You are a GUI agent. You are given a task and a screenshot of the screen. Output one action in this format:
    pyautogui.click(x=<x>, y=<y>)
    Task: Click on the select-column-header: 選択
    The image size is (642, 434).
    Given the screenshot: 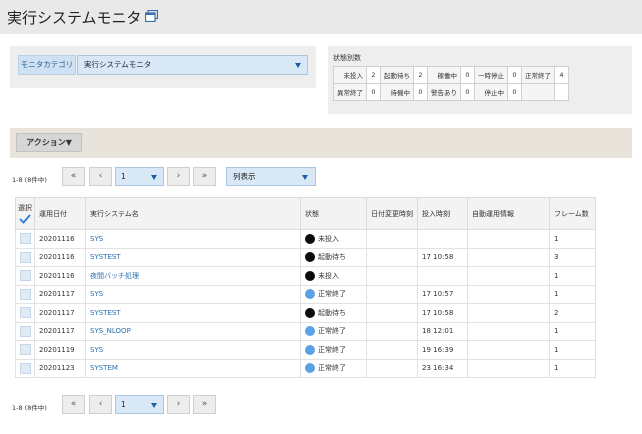 What is the action you would take?
    pyautogui.click(x=25, y=213)
    